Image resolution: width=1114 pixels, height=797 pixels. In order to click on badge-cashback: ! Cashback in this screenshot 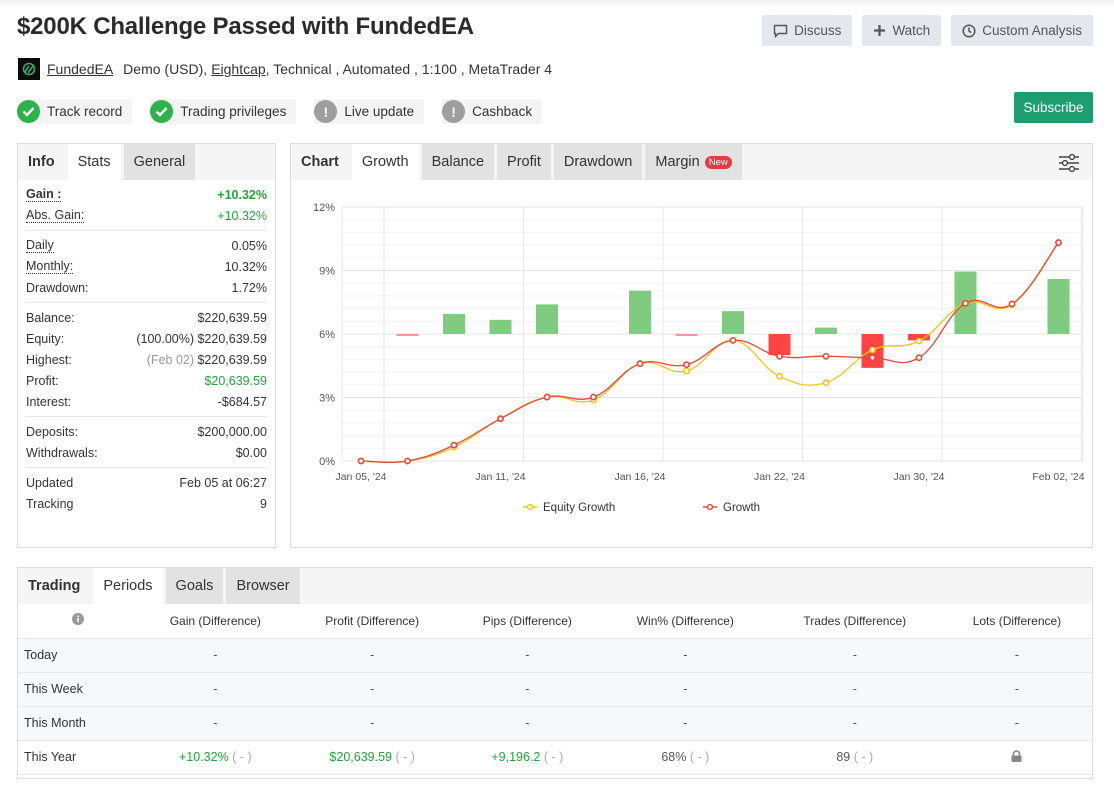, I will do `click(492, 111)`.